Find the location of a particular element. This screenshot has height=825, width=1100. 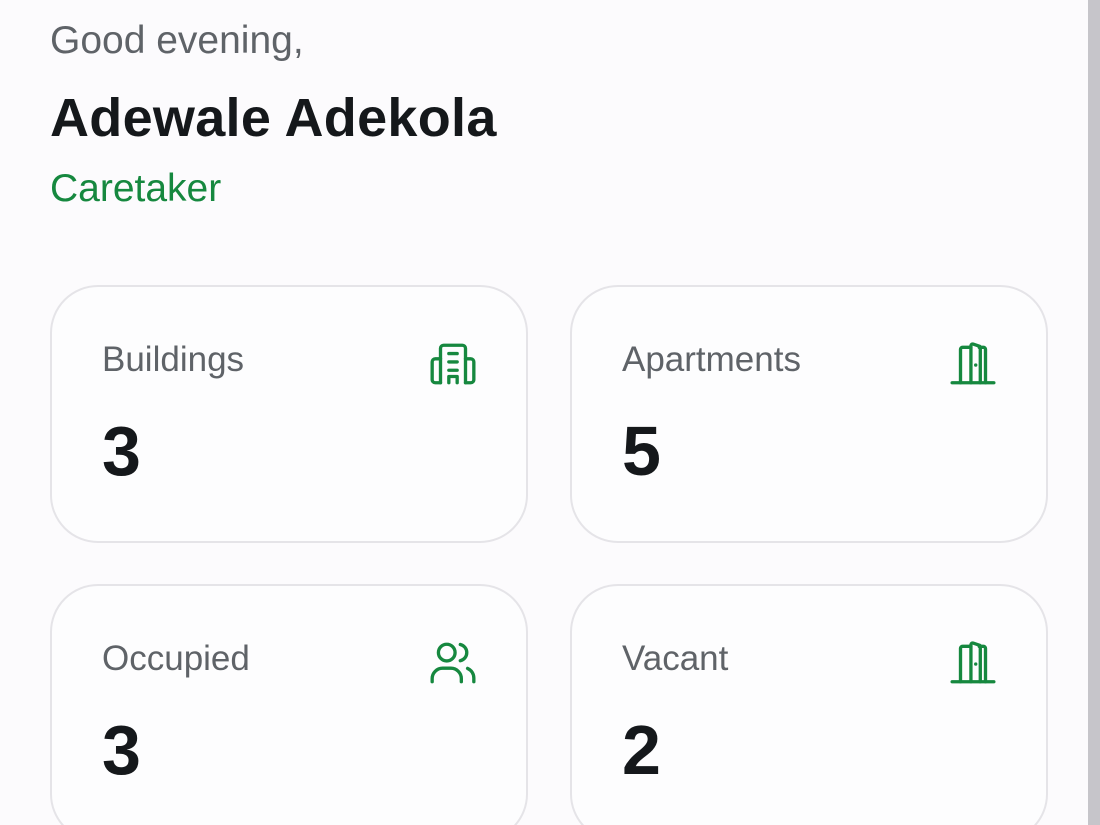

user-role: Caretaker is located at coordinates (136, 188).